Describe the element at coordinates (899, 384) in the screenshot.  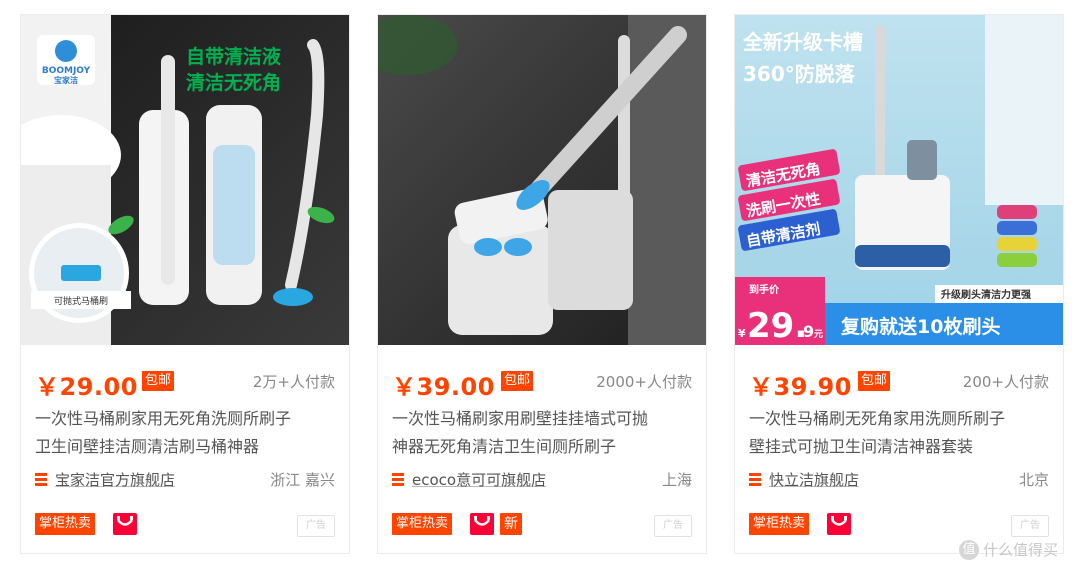
I see `price-row: ￥39.90 包邮 200+人付款` at that location.